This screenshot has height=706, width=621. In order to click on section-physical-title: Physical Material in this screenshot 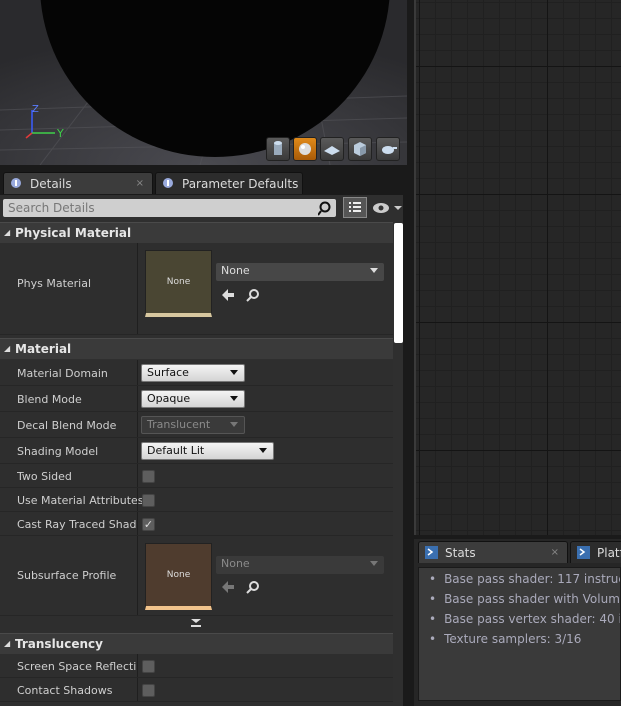, I will do `click(73, 233)`.